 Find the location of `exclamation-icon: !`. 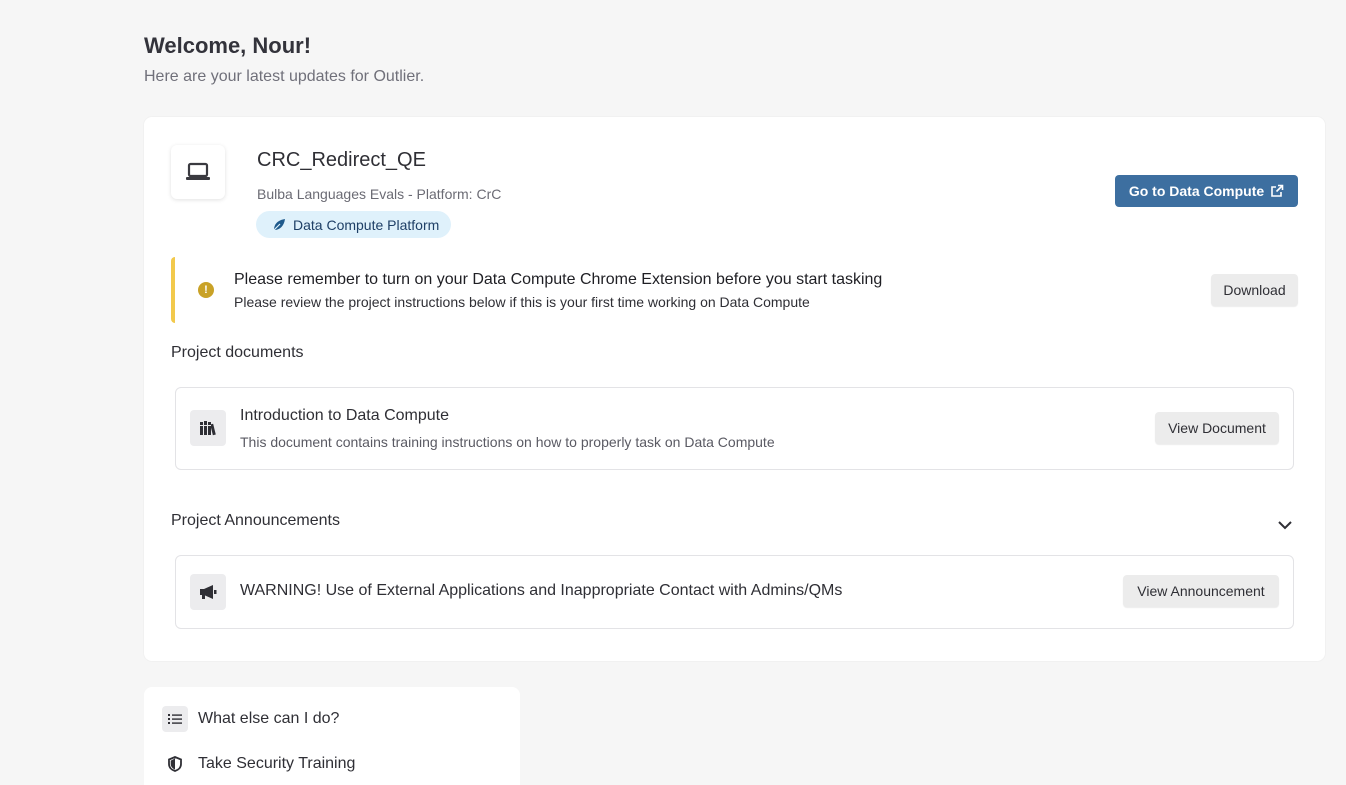

exclamation-icon: ! is located at coordinates (206, 290).